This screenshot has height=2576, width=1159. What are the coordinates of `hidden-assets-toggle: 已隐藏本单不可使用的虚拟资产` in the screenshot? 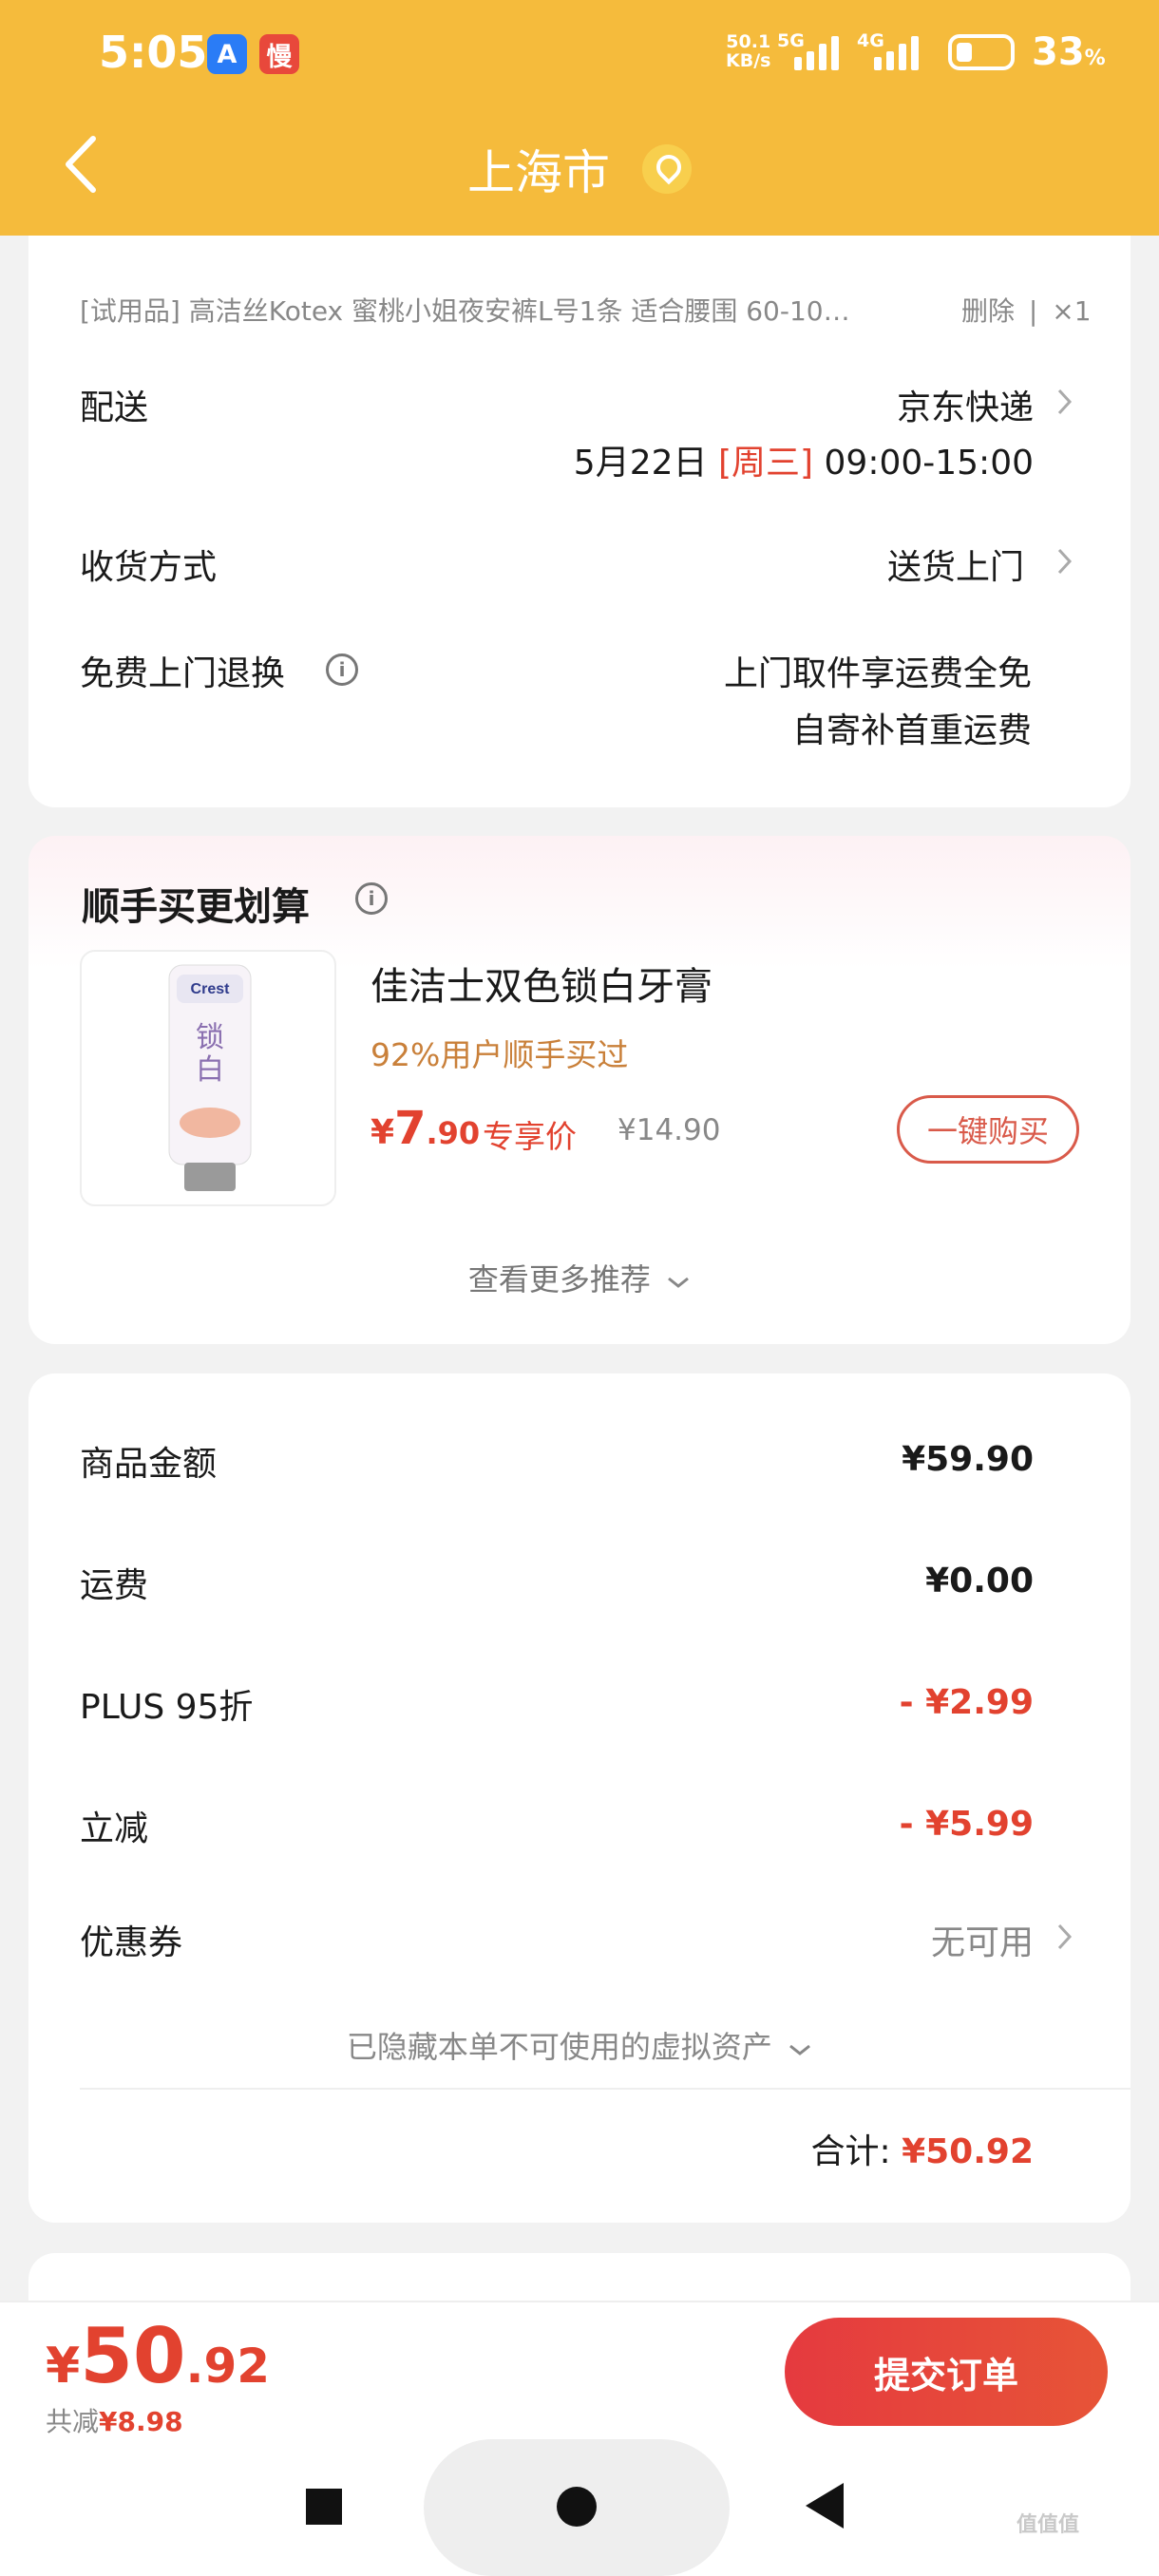 It's located at (579, 2045).